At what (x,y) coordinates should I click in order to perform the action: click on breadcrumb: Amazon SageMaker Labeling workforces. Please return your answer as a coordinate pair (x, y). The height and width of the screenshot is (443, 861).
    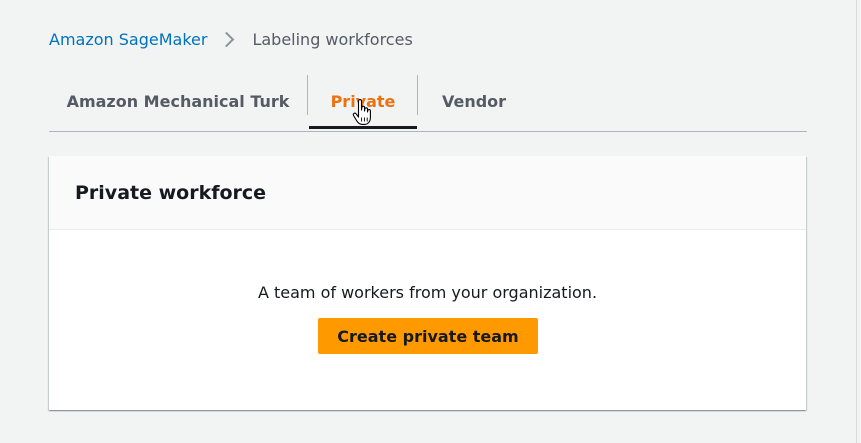
    Looking at the image, I should click on (231, 39).